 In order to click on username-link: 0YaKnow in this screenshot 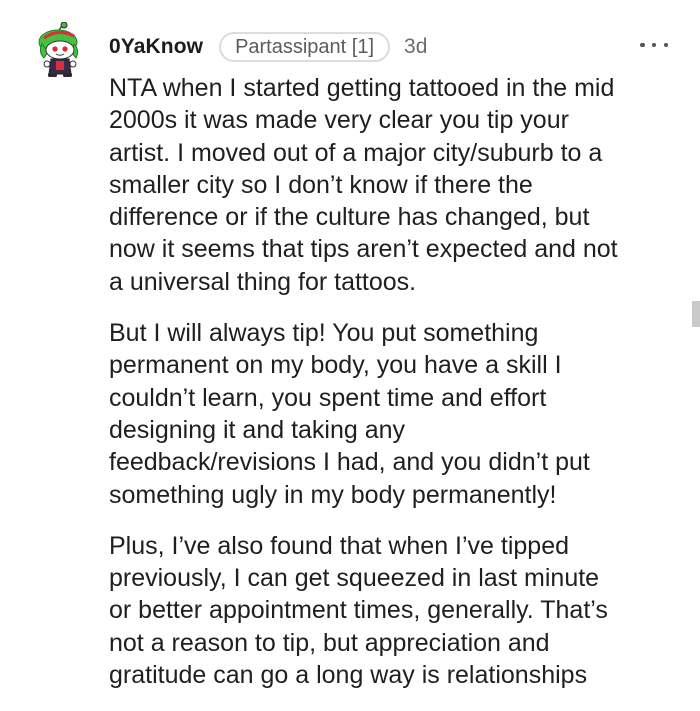, I will do `click(156, 47)`.